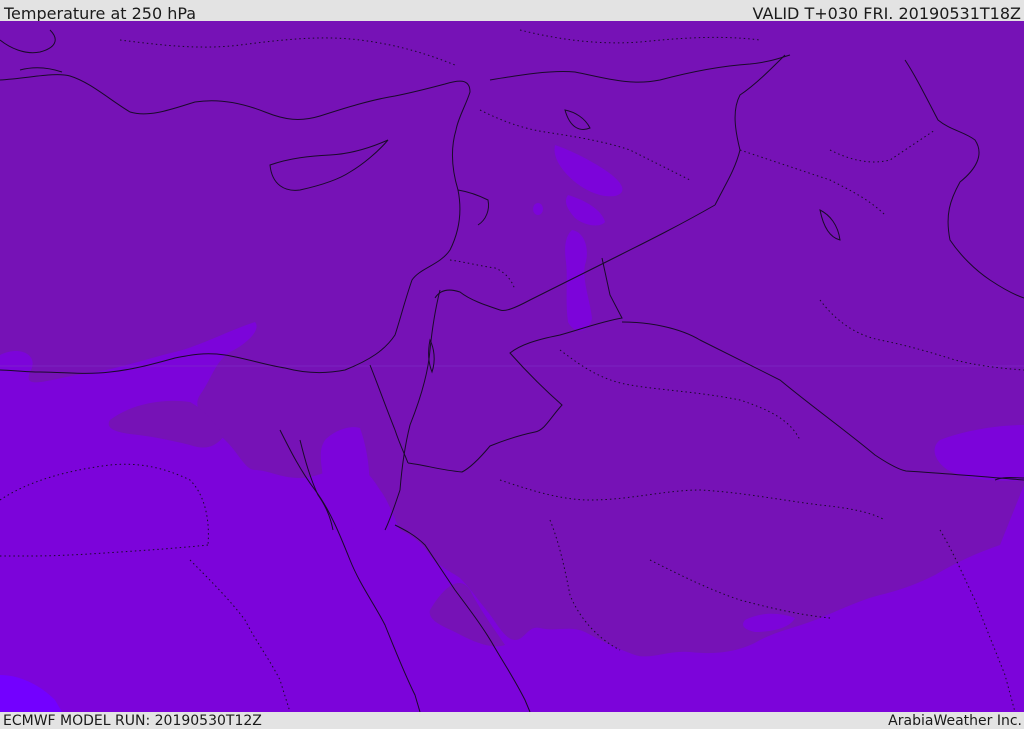  I want to click on map-title: Temperature at 250 hPa, so click(100, 13).